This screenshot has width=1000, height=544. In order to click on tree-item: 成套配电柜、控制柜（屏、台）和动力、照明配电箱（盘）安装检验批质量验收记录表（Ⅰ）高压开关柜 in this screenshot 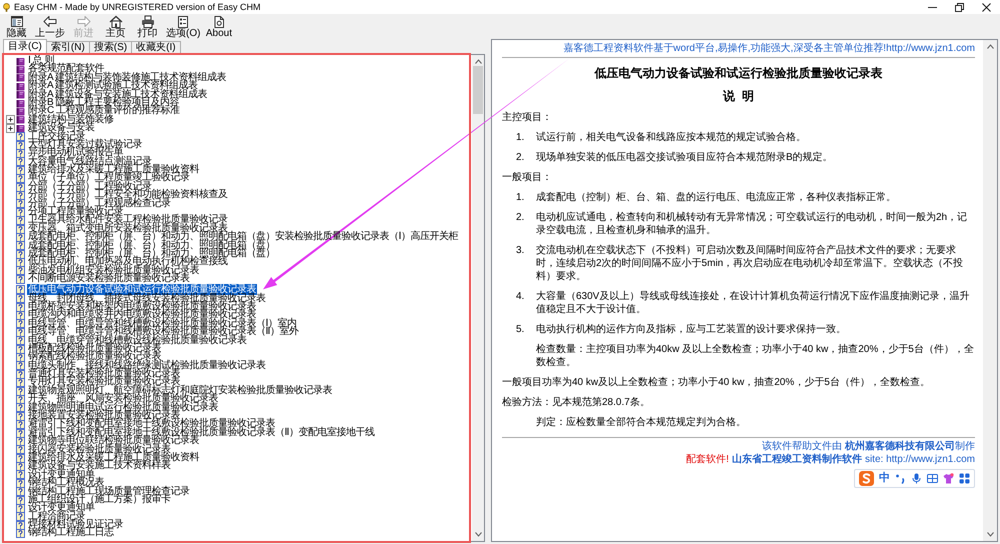, I will do `click(243, 237)`.